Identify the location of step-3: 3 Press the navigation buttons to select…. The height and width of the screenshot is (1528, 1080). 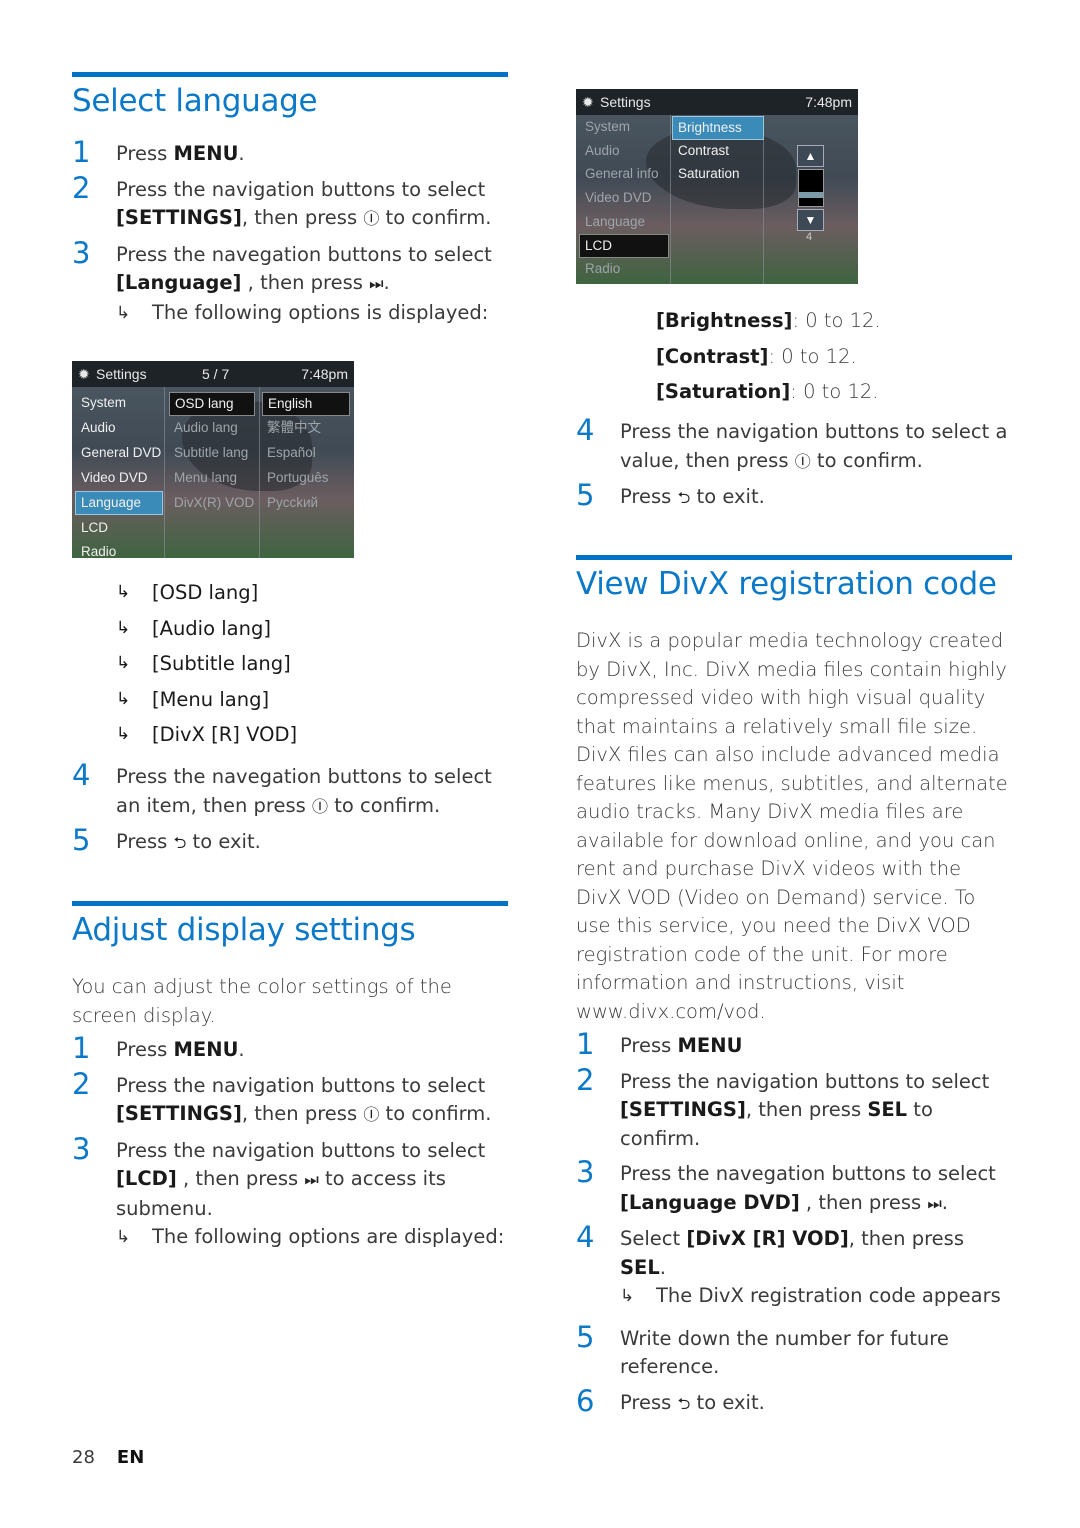
(290, 1192).